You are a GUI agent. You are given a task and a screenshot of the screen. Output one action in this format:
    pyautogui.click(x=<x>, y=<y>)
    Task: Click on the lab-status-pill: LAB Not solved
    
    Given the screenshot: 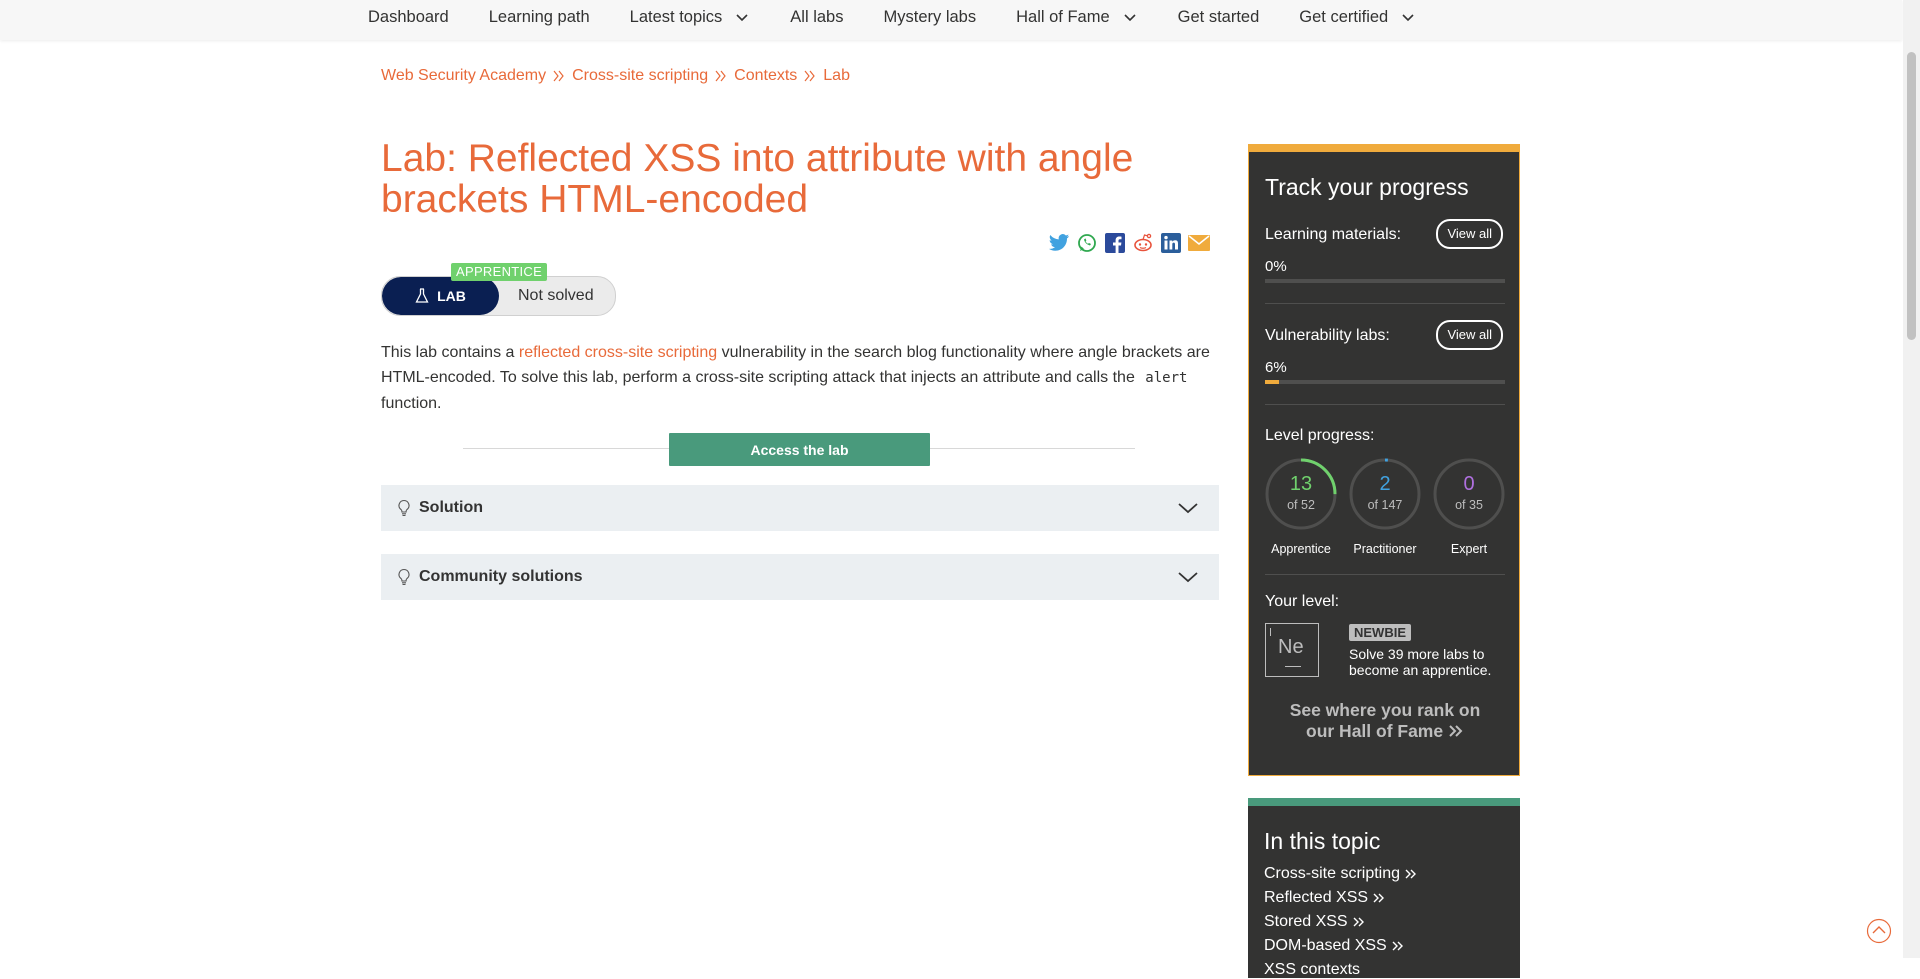 What is the action you would take?
    pyautogui.click(x=498, y=296)
    